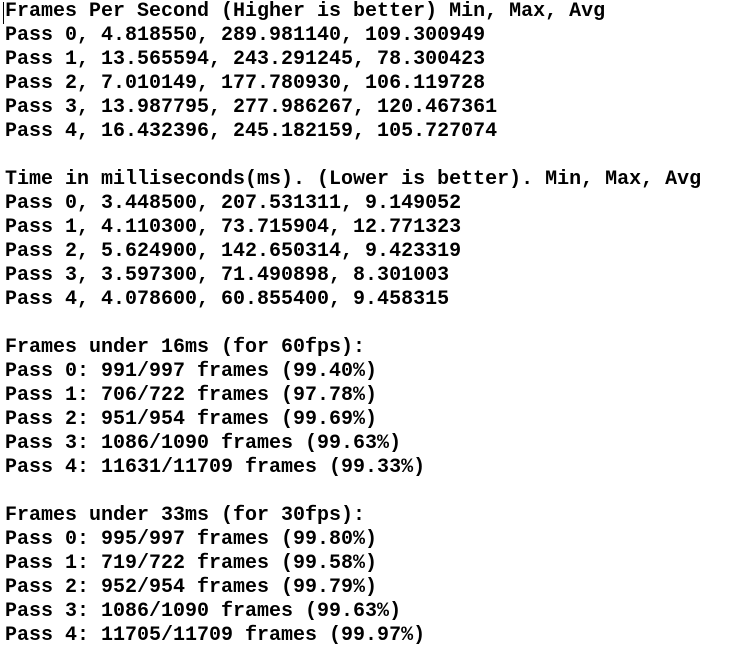  What do you see at coordinates (185, 347) in the screenshot?
I see `section-header: Frames under 16ms (for 60fps):` at bounding box center [185, 347].